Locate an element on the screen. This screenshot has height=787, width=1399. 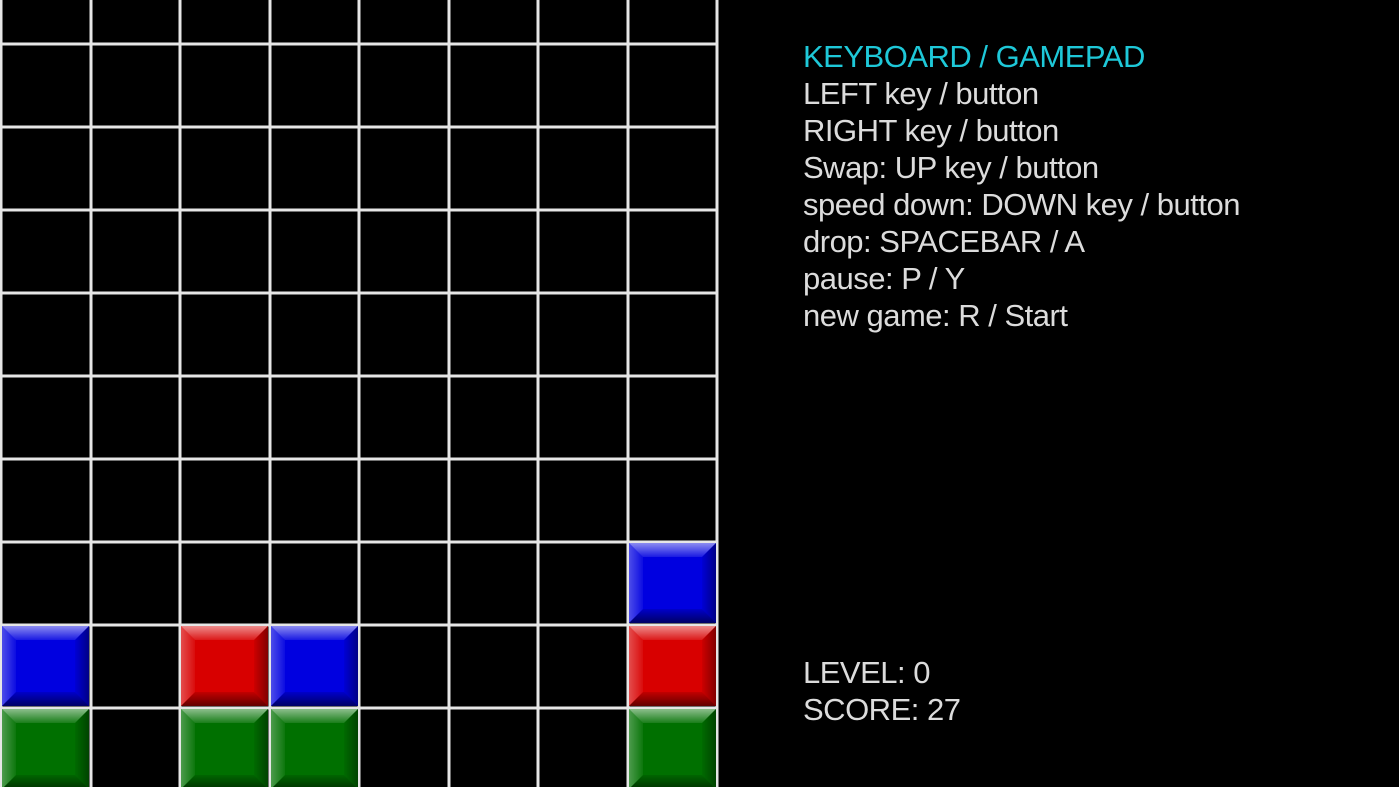
stats-panel: LEVEL: 0 SCORE: 27 is located at coordinates (882, 691).